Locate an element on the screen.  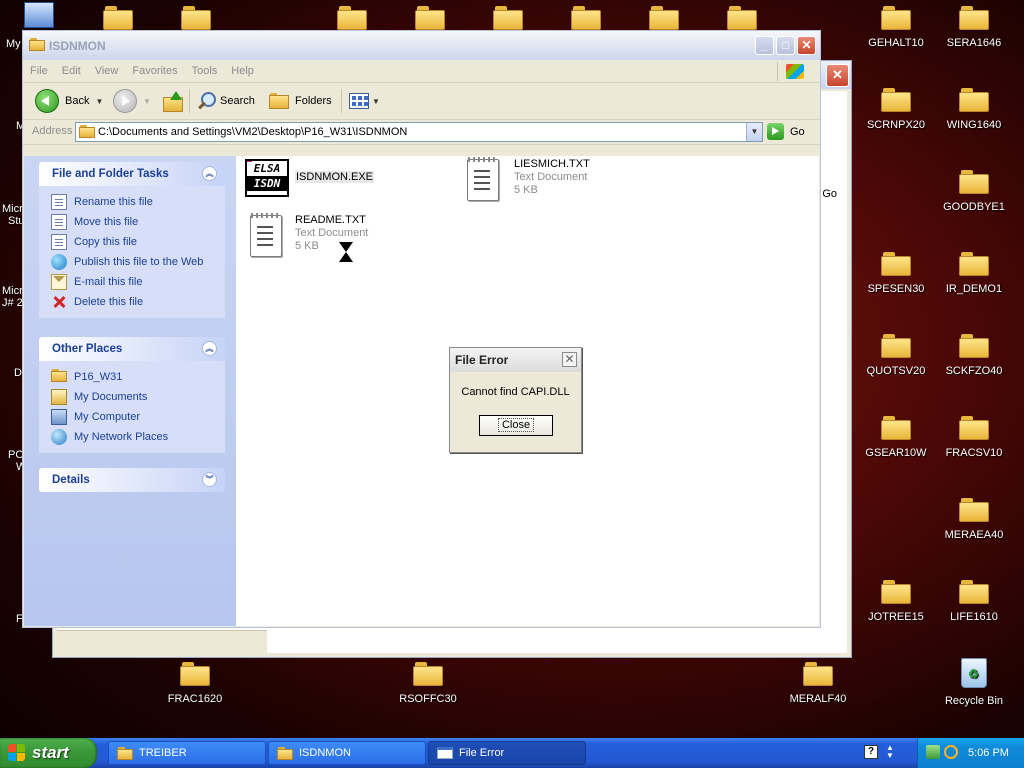
go-button: Go is located at coordinates (786, 131).